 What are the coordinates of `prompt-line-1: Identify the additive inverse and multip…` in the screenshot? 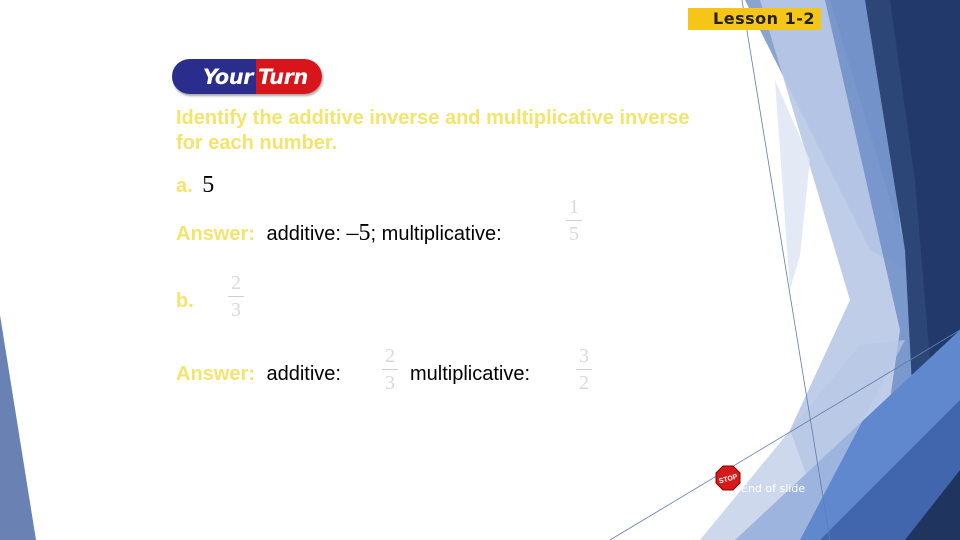 It's located at (433, 118).